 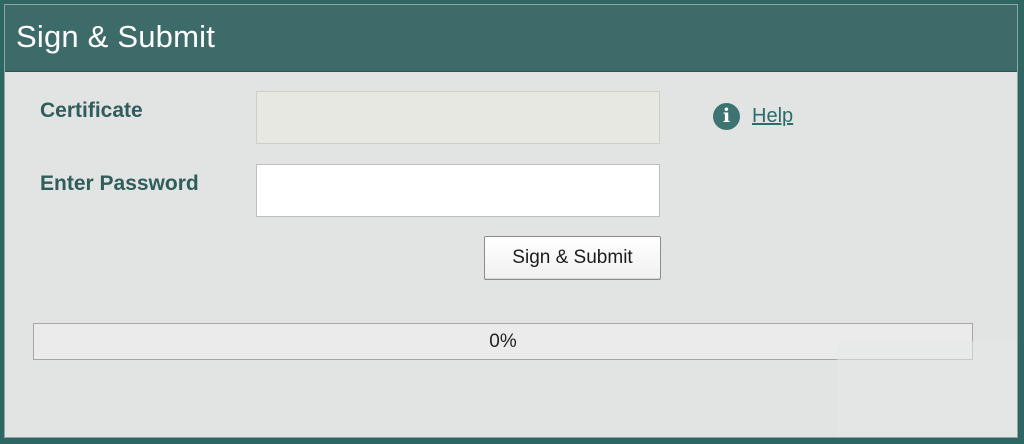 I want to click on help-link: Help, so click(x=772, y=116).